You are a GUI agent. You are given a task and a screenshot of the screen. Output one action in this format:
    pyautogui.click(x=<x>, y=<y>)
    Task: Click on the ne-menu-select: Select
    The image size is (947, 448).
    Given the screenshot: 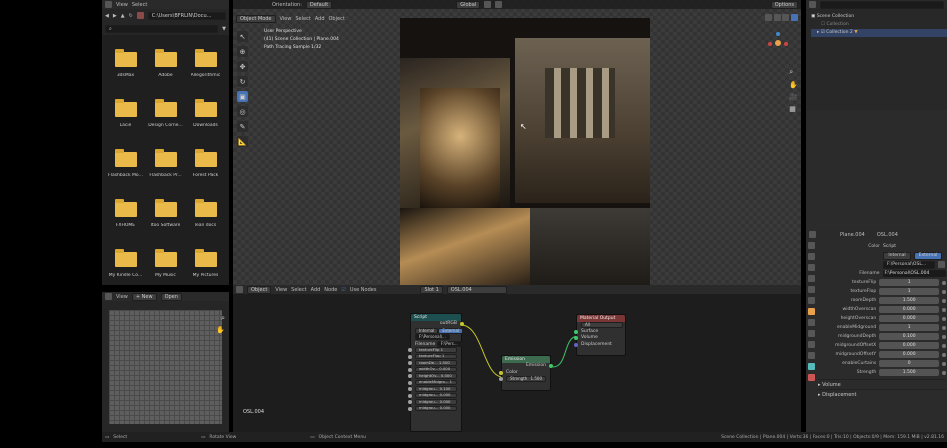 What is the action you would take?
    pyautogui.click(x=298, y=290)
    